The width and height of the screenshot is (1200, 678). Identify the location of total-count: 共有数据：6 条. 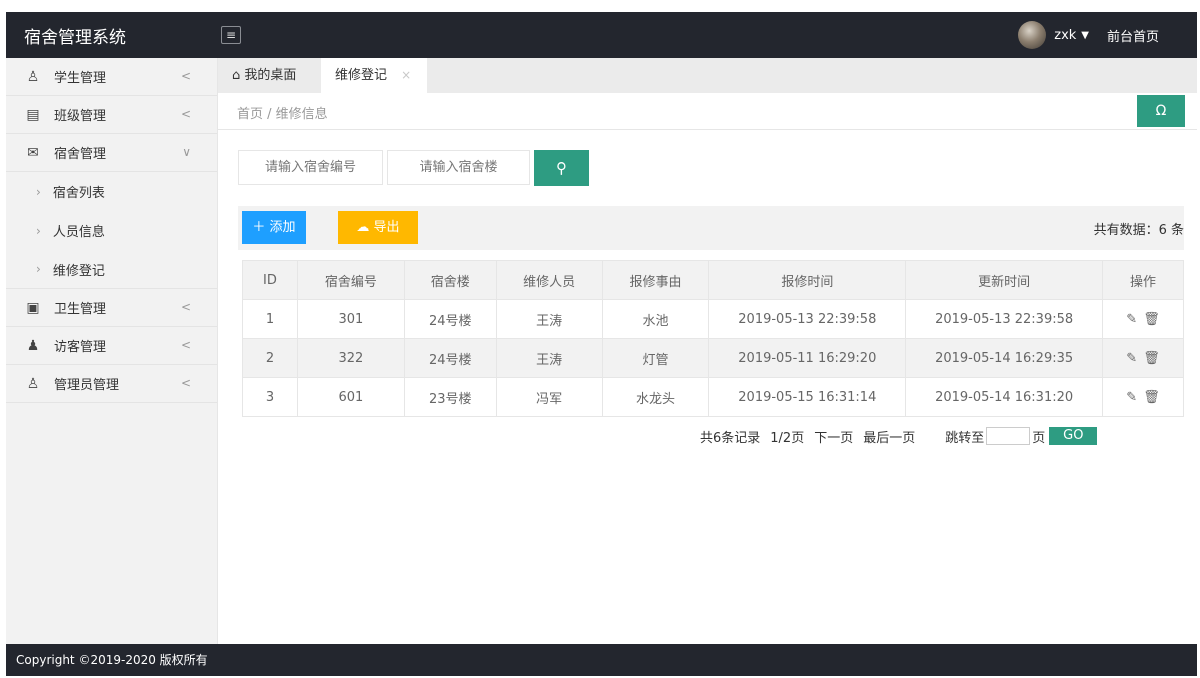
(1138, 230).